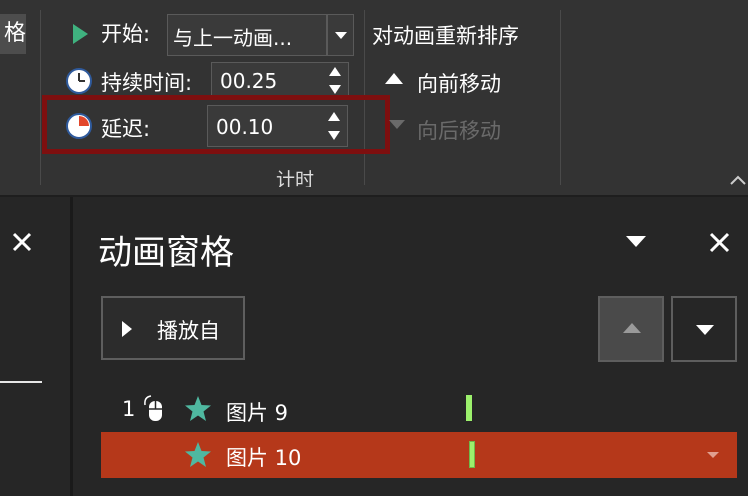  I want to click on play-from-label: 播放自, so click(188, 331).